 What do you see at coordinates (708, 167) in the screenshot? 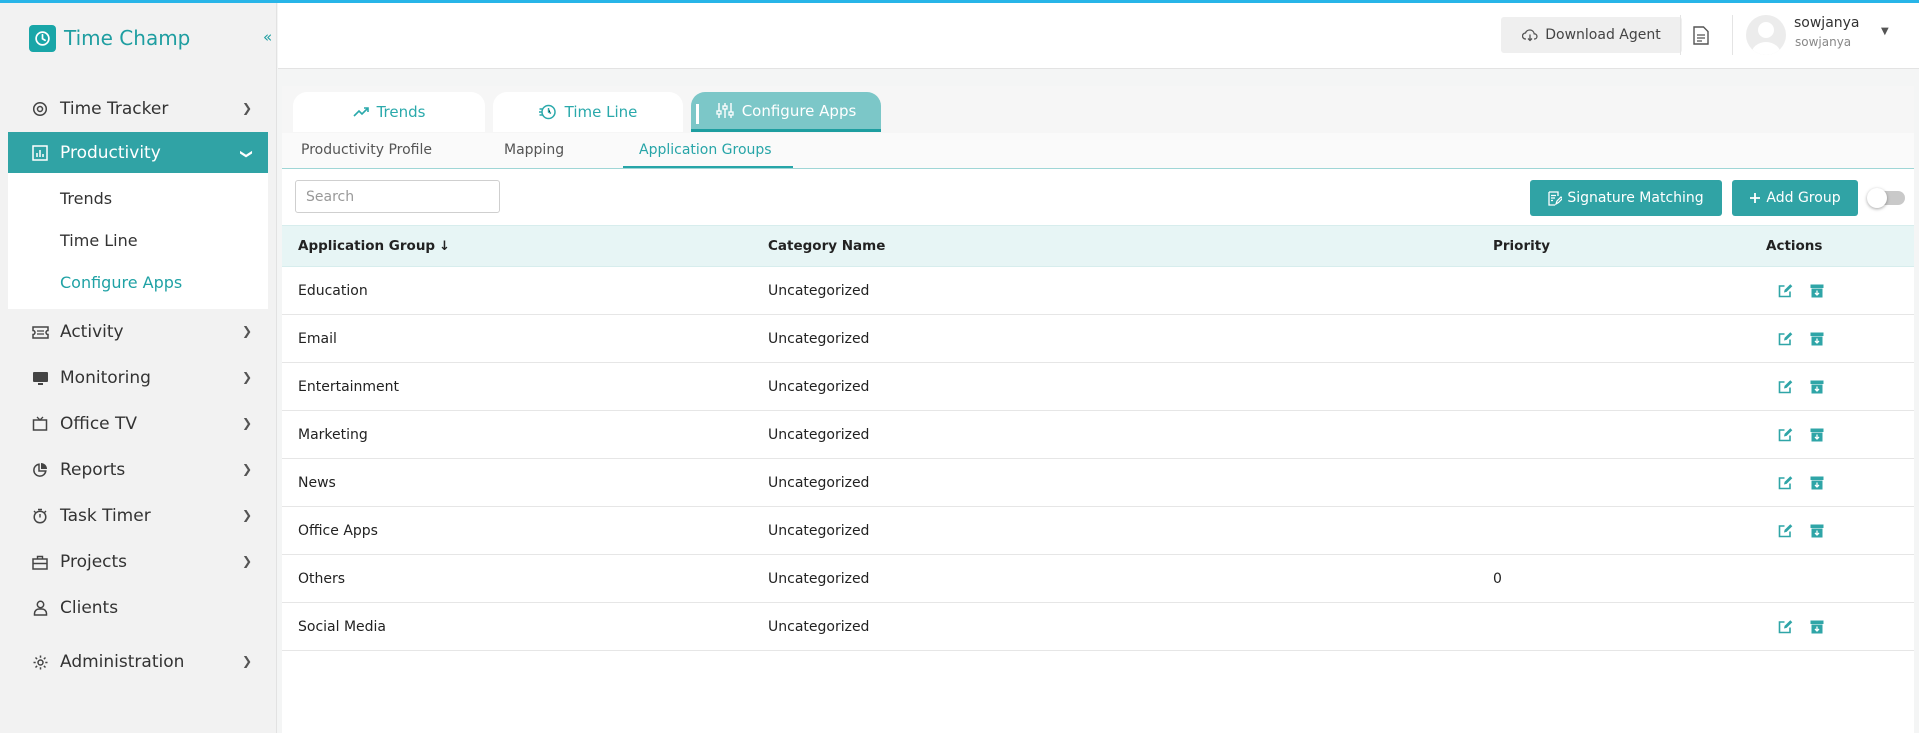
I see `active-subtab-indicator` at bounding box center [708, 167].